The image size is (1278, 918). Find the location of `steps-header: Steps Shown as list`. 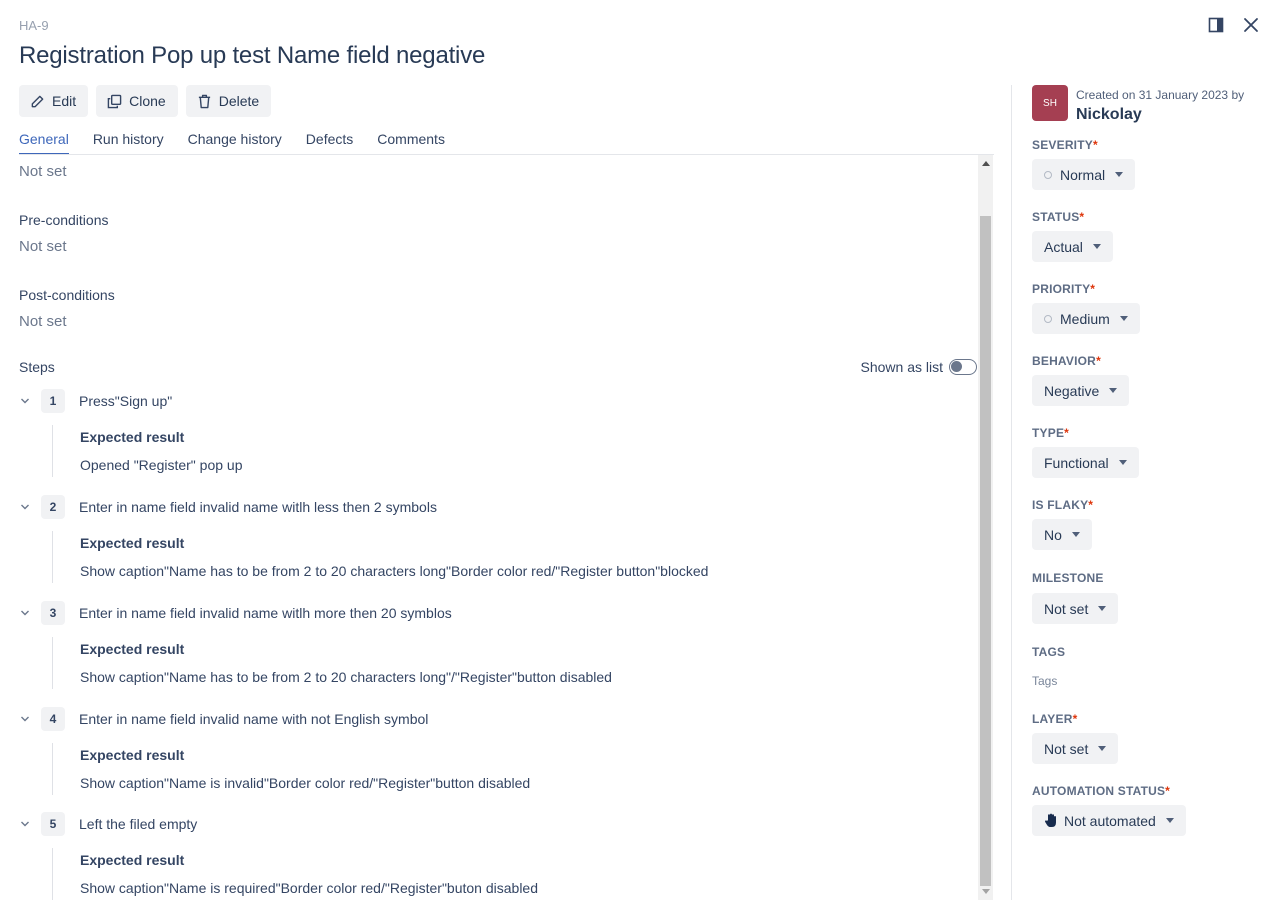

steps-header: Steps Shown as list is located at coordinates (498, 369).